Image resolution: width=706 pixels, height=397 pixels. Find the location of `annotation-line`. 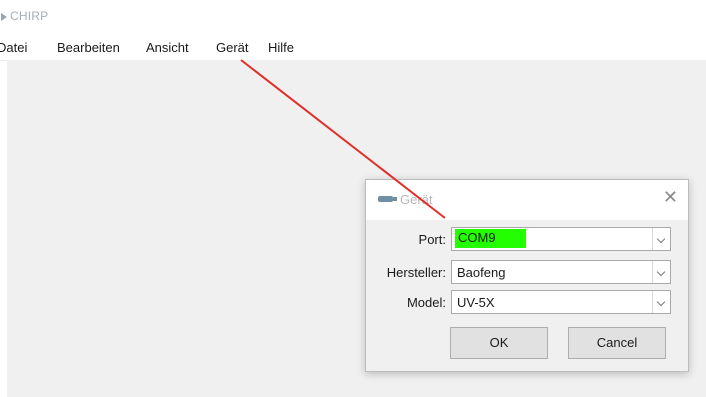

annotation-line is located at coordinates (343, 139).